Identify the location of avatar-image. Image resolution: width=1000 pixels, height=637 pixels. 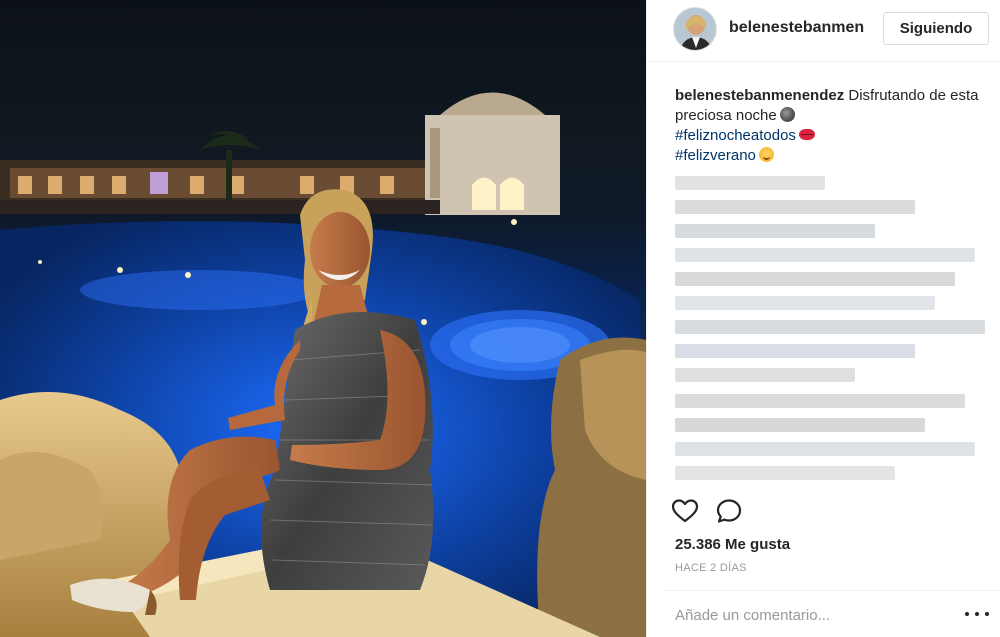
(695, 29).